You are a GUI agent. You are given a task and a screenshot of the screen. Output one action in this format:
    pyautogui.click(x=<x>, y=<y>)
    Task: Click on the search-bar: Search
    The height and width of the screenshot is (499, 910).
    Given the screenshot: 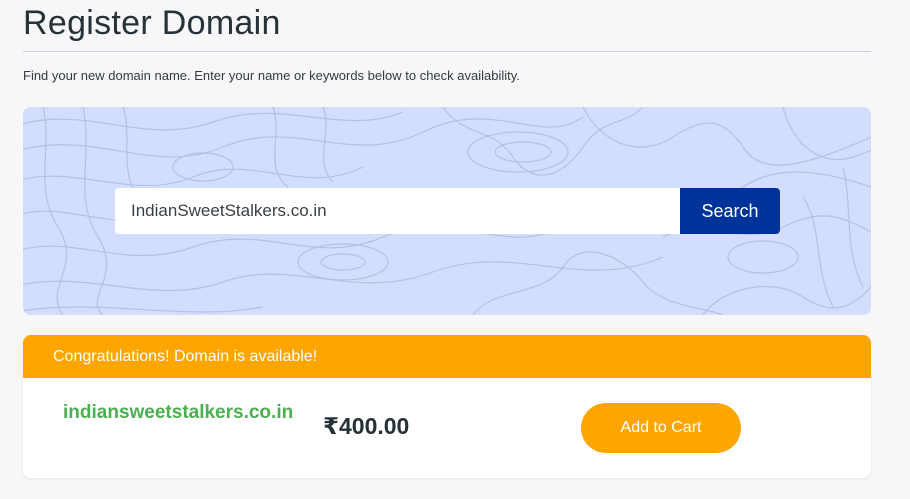 What is the action you would take?
    pyautogui.click(x=447, y=211)
    